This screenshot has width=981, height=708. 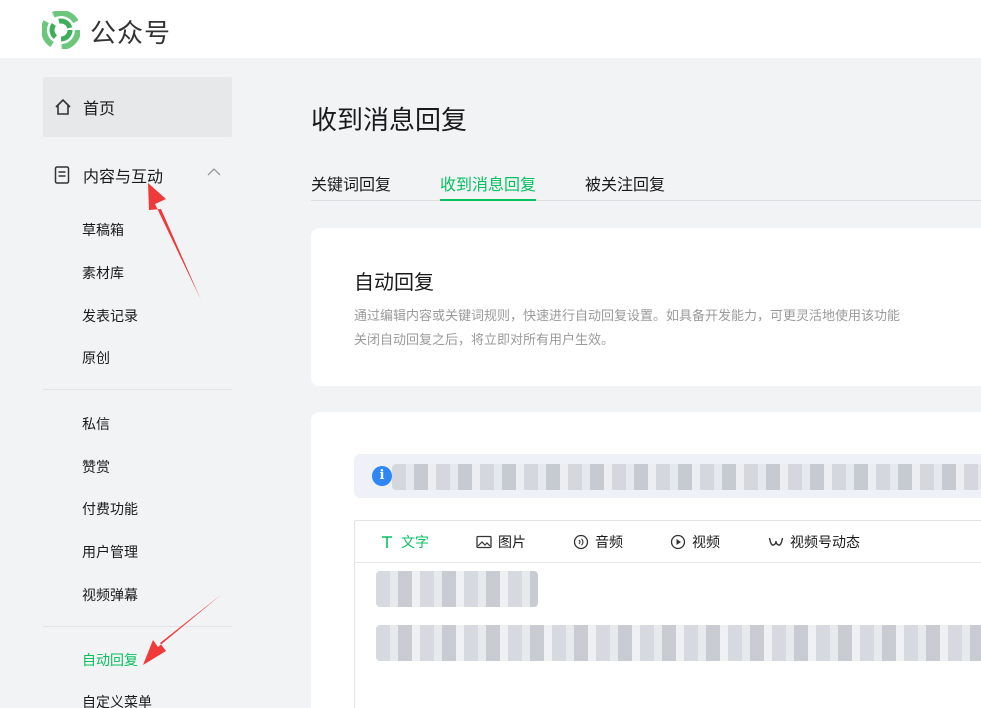 I want to click on play-icon, so click(x=678, y=542).